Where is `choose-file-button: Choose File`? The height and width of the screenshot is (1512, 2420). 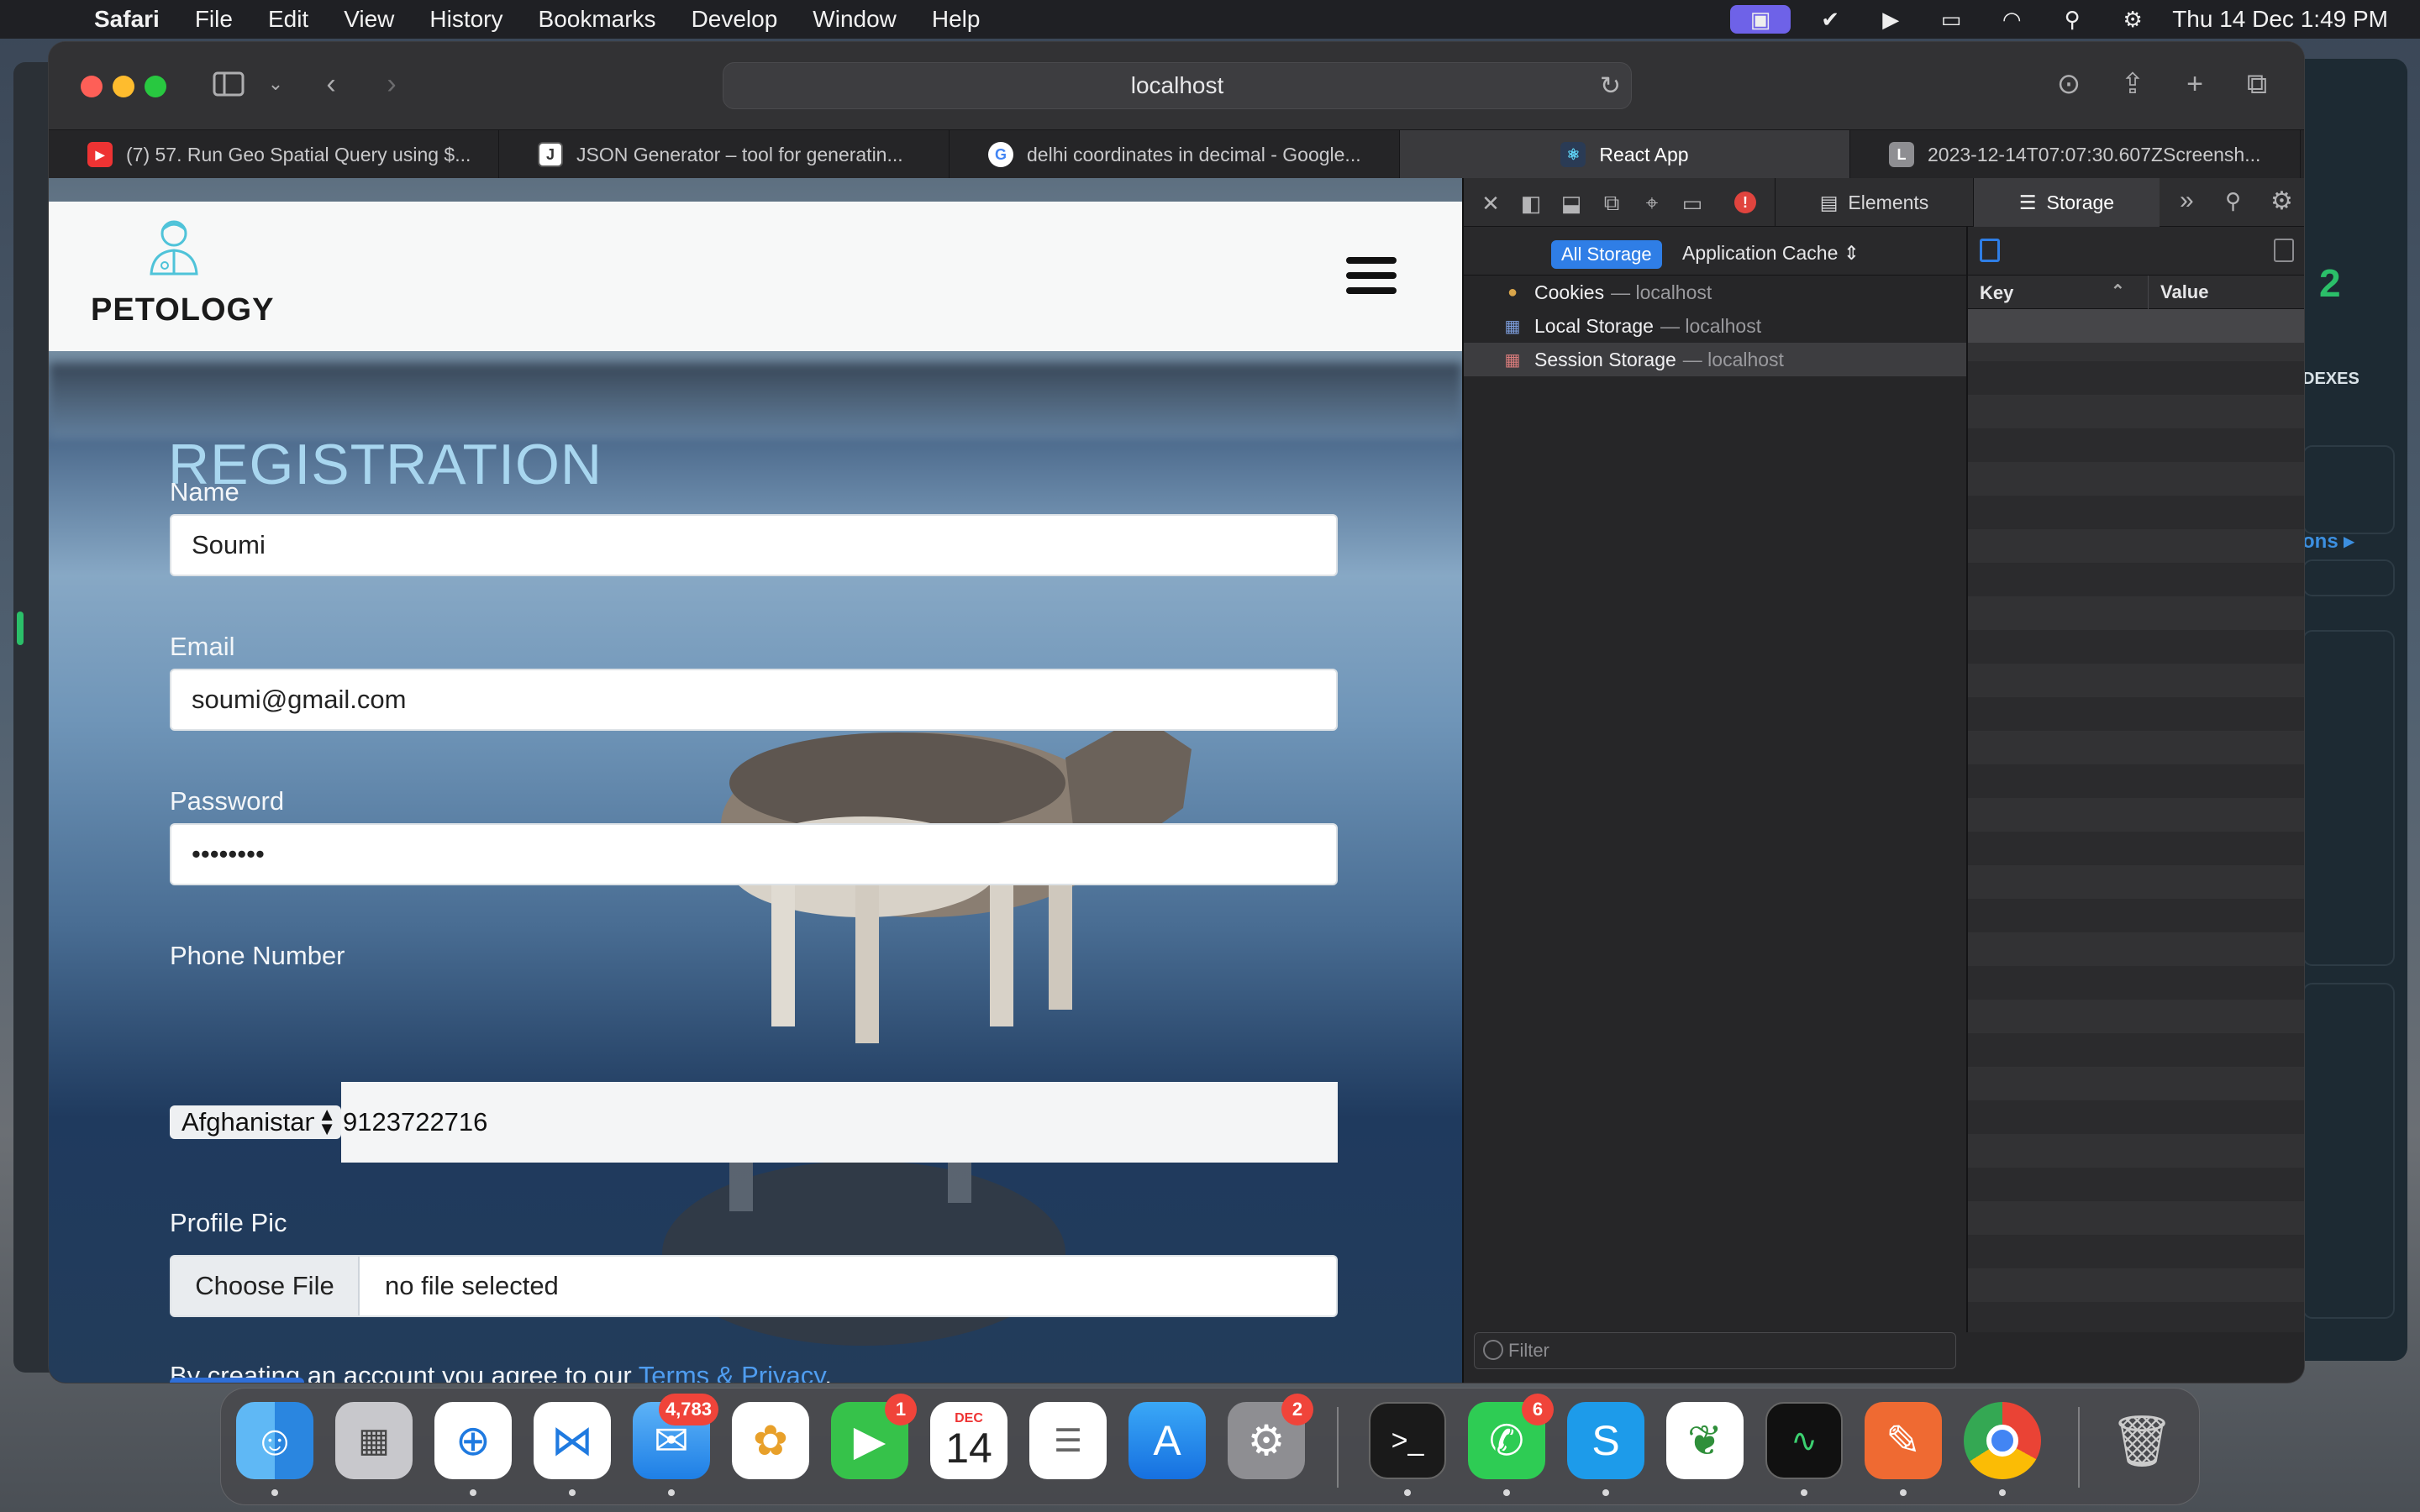
choose-file-button: Choose File is located at coordinates (265, 1286).